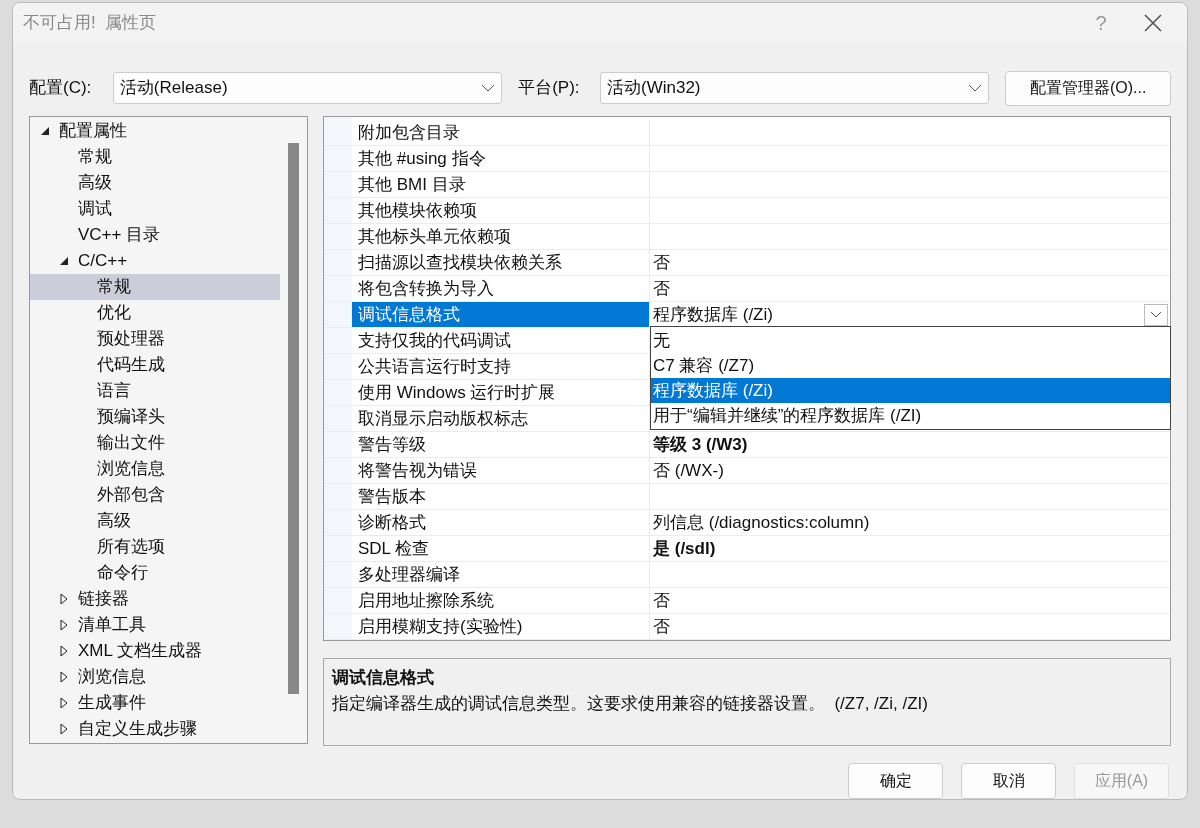 The height and width of the screenshot is (828, 1200). I want to click on tree-item: XML 文档生成器, so click(155, 651).